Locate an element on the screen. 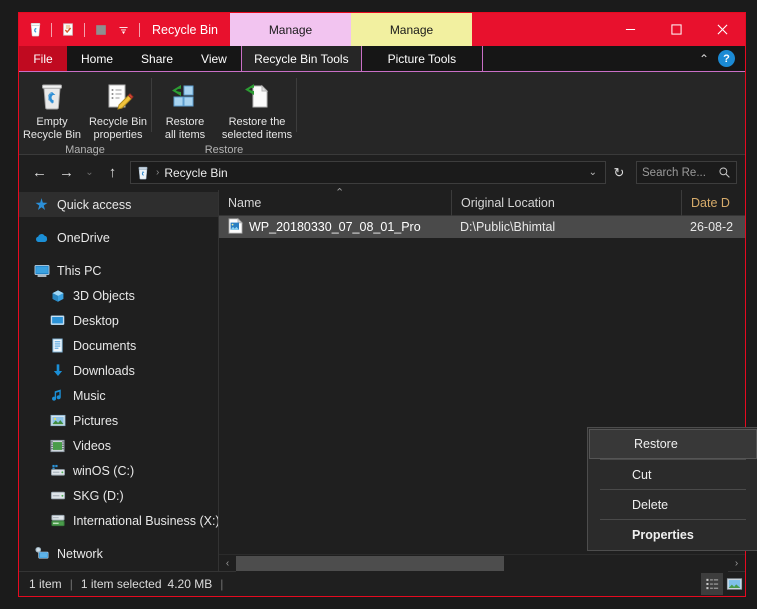 This screenshot has height=609, width=757. ribbon-tab-actions: ⌃ ? is located at coordinates (721, 58).